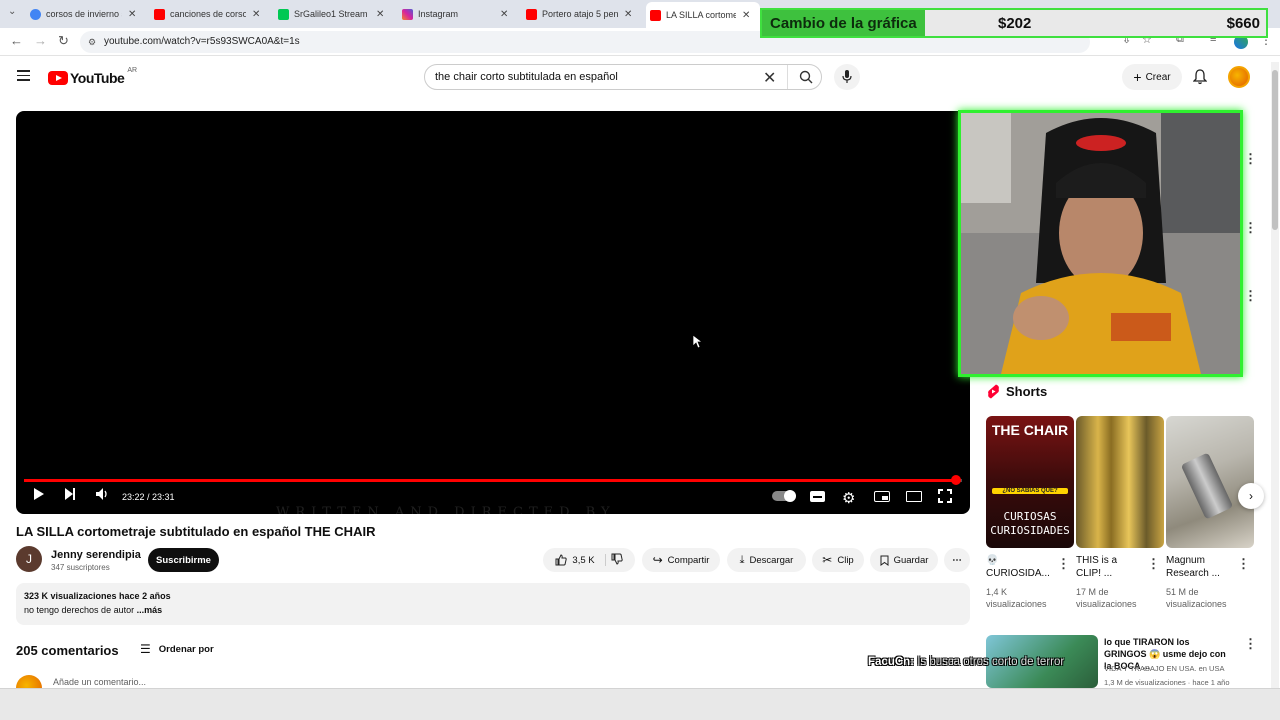 The width and height of the screenshot is (1280, 720). What do you see at coordinates (92, 42) in the screenshot?
I see `site-info-icon: ⚙` at bounding box center [92, 42].